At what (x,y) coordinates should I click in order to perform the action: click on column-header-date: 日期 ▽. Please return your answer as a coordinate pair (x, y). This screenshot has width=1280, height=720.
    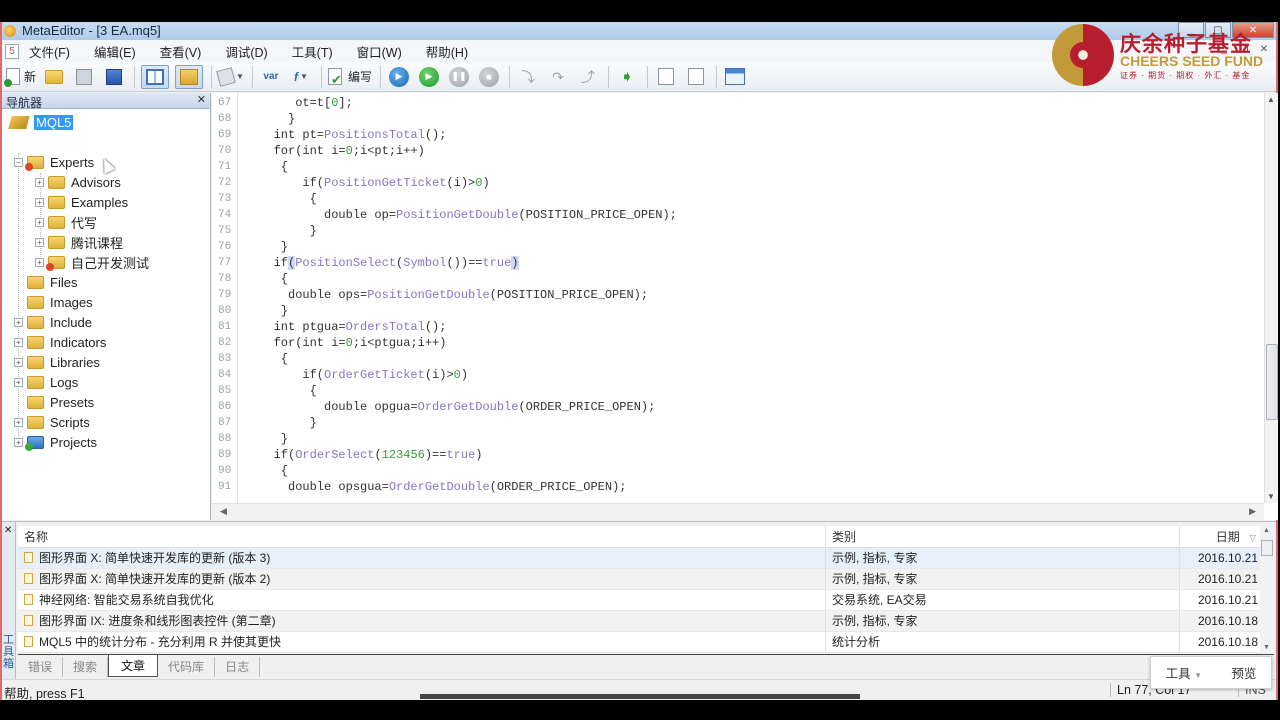
    Looking at the image, I should click on (1220, 537).